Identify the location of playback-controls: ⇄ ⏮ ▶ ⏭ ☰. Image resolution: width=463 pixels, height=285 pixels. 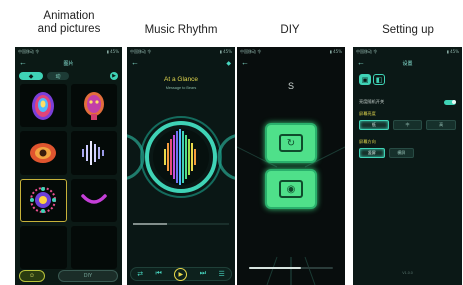
(181, 274).